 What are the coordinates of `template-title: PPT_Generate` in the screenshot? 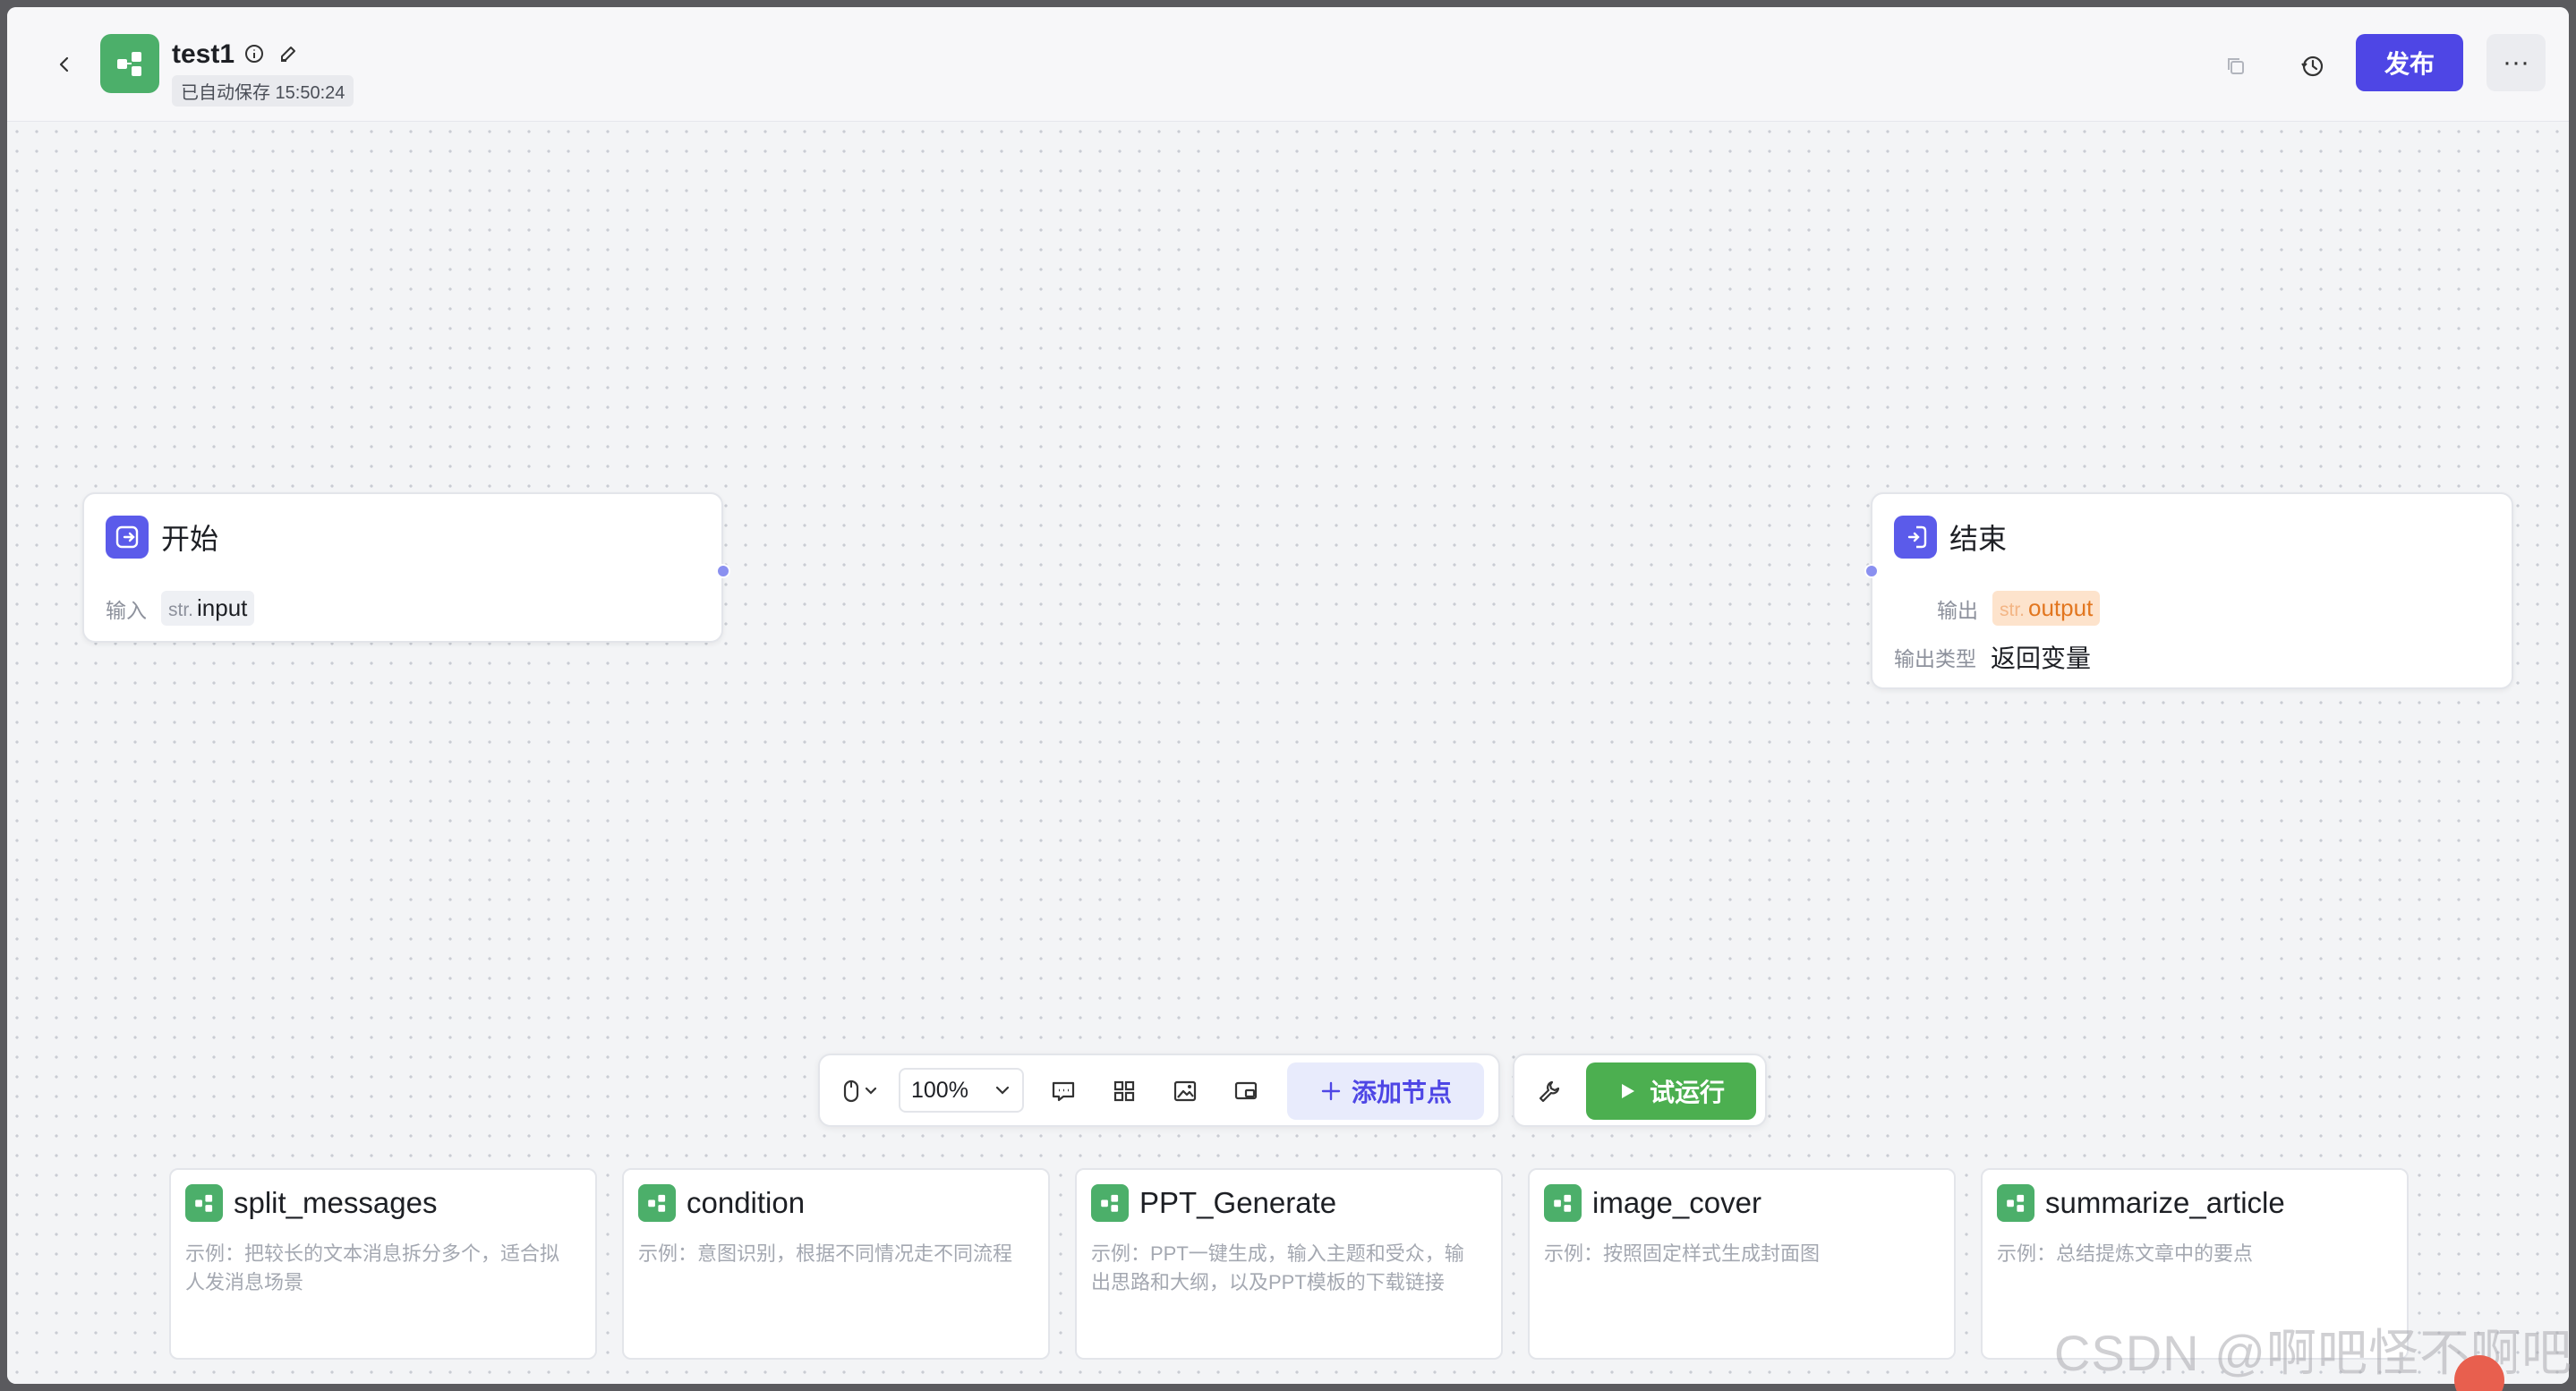 It's located at (1238, 1203).